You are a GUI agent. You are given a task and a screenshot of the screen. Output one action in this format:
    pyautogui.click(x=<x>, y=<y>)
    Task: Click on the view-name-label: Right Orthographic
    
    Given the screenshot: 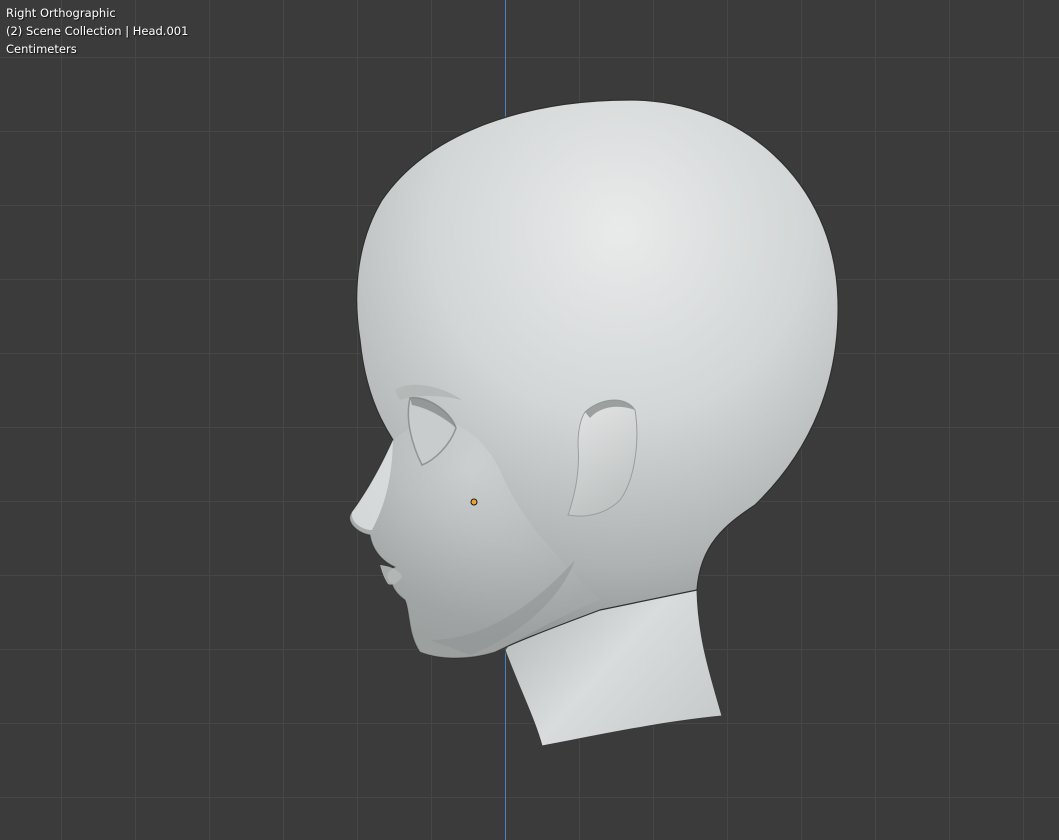 What is the action you would take?
    pyautogui.click(x=61, y=13)
    